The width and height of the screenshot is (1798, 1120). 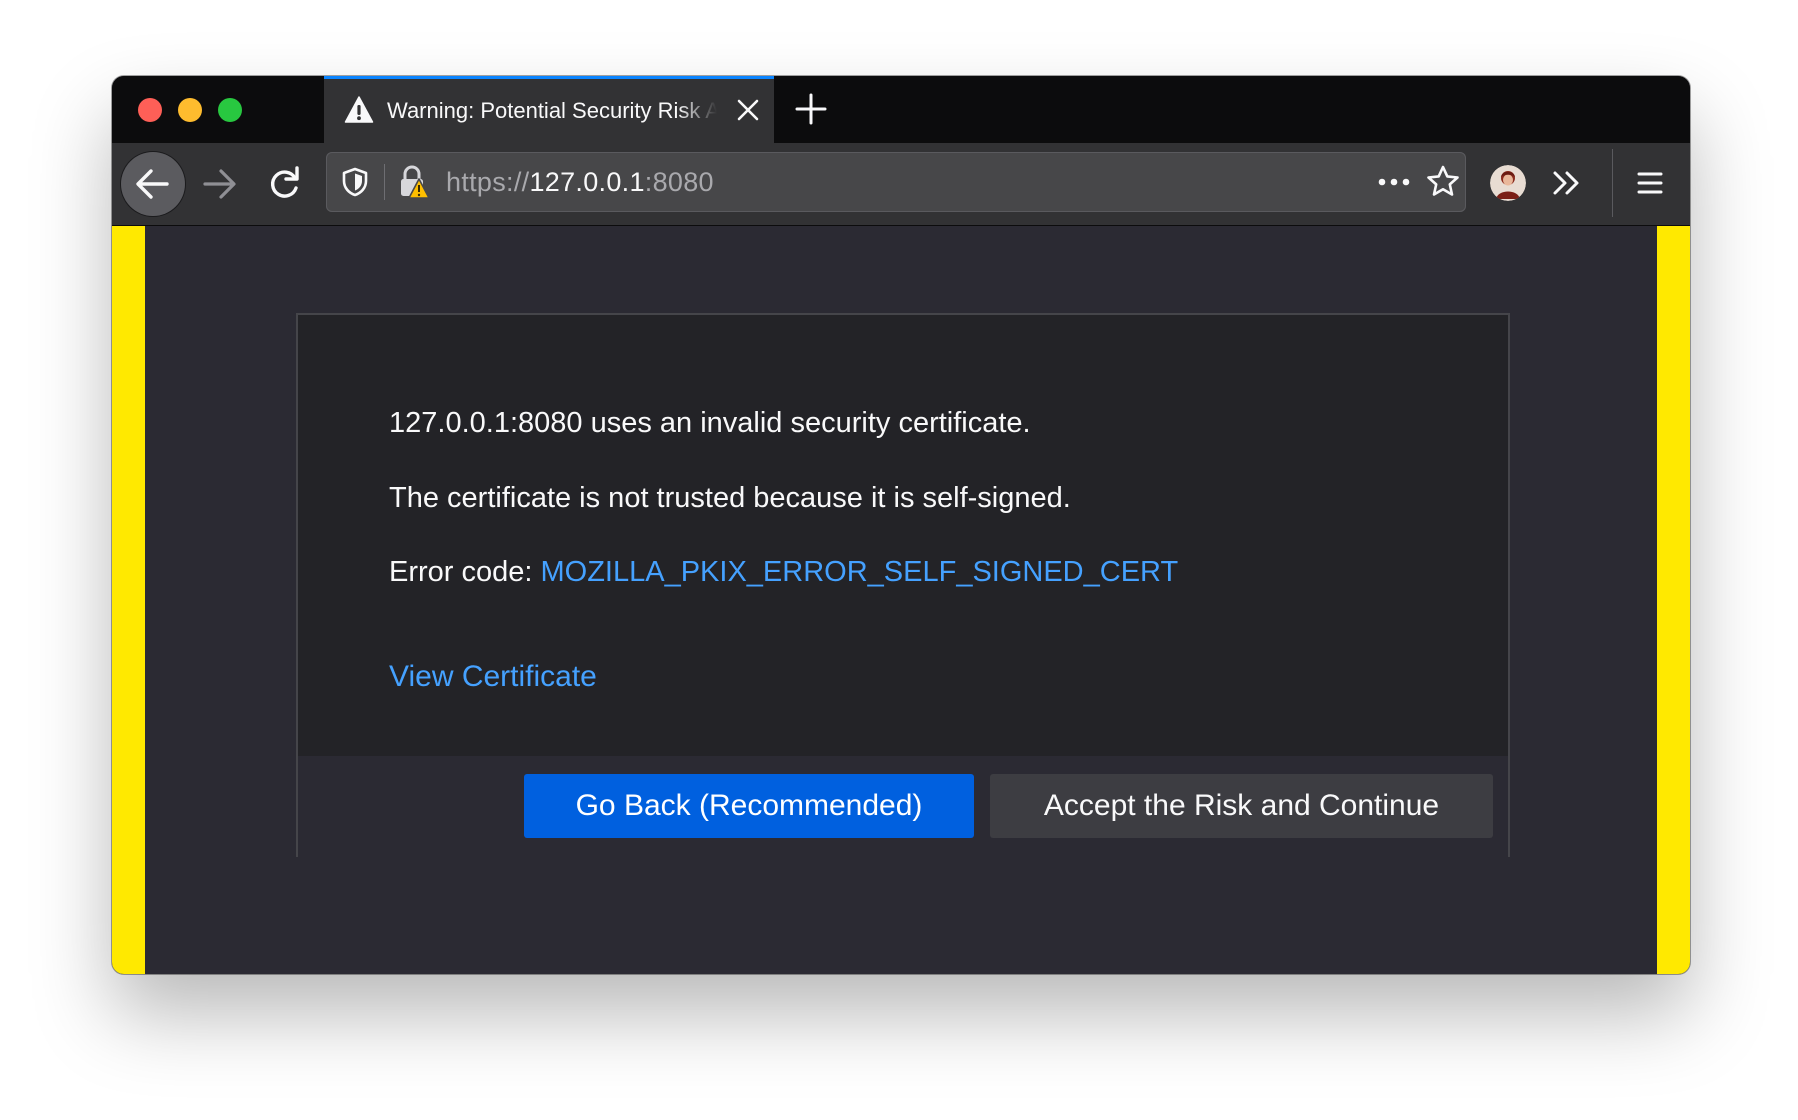 I want to click on window-minimize-button, so click(x=190, y=110).